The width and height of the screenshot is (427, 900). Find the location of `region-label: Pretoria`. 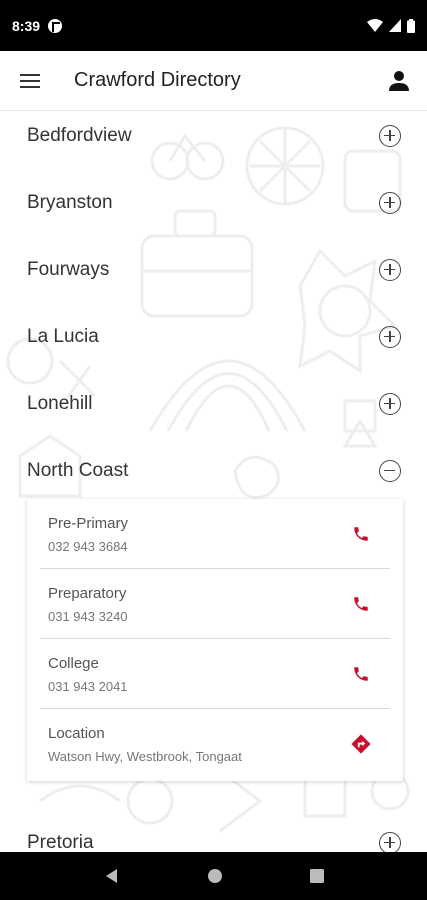

region-label: Pretoria is located at coordinates (60, 842).